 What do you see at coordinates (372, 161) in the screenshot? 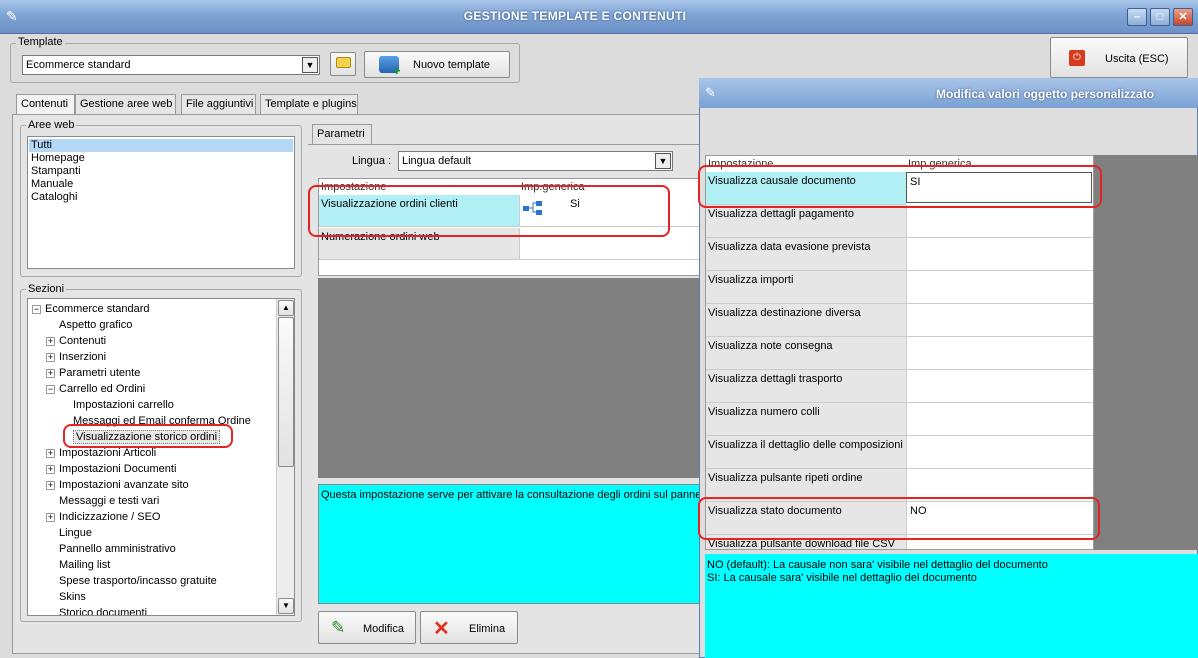
I see `lingua-label: Lingua :` at bounding box center [372, 161].